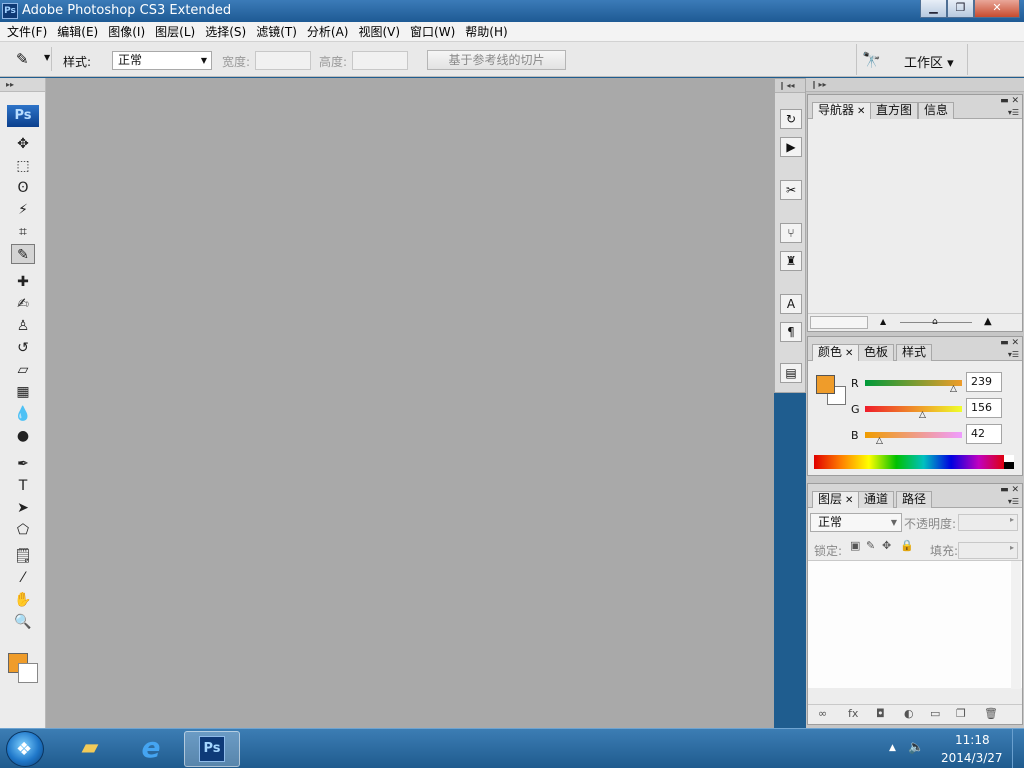 This screenshot has height=768, width=1024. Describe the element at coordinates (910, 462) in the screenshot. I see `color-spectrum-bar` at that location.